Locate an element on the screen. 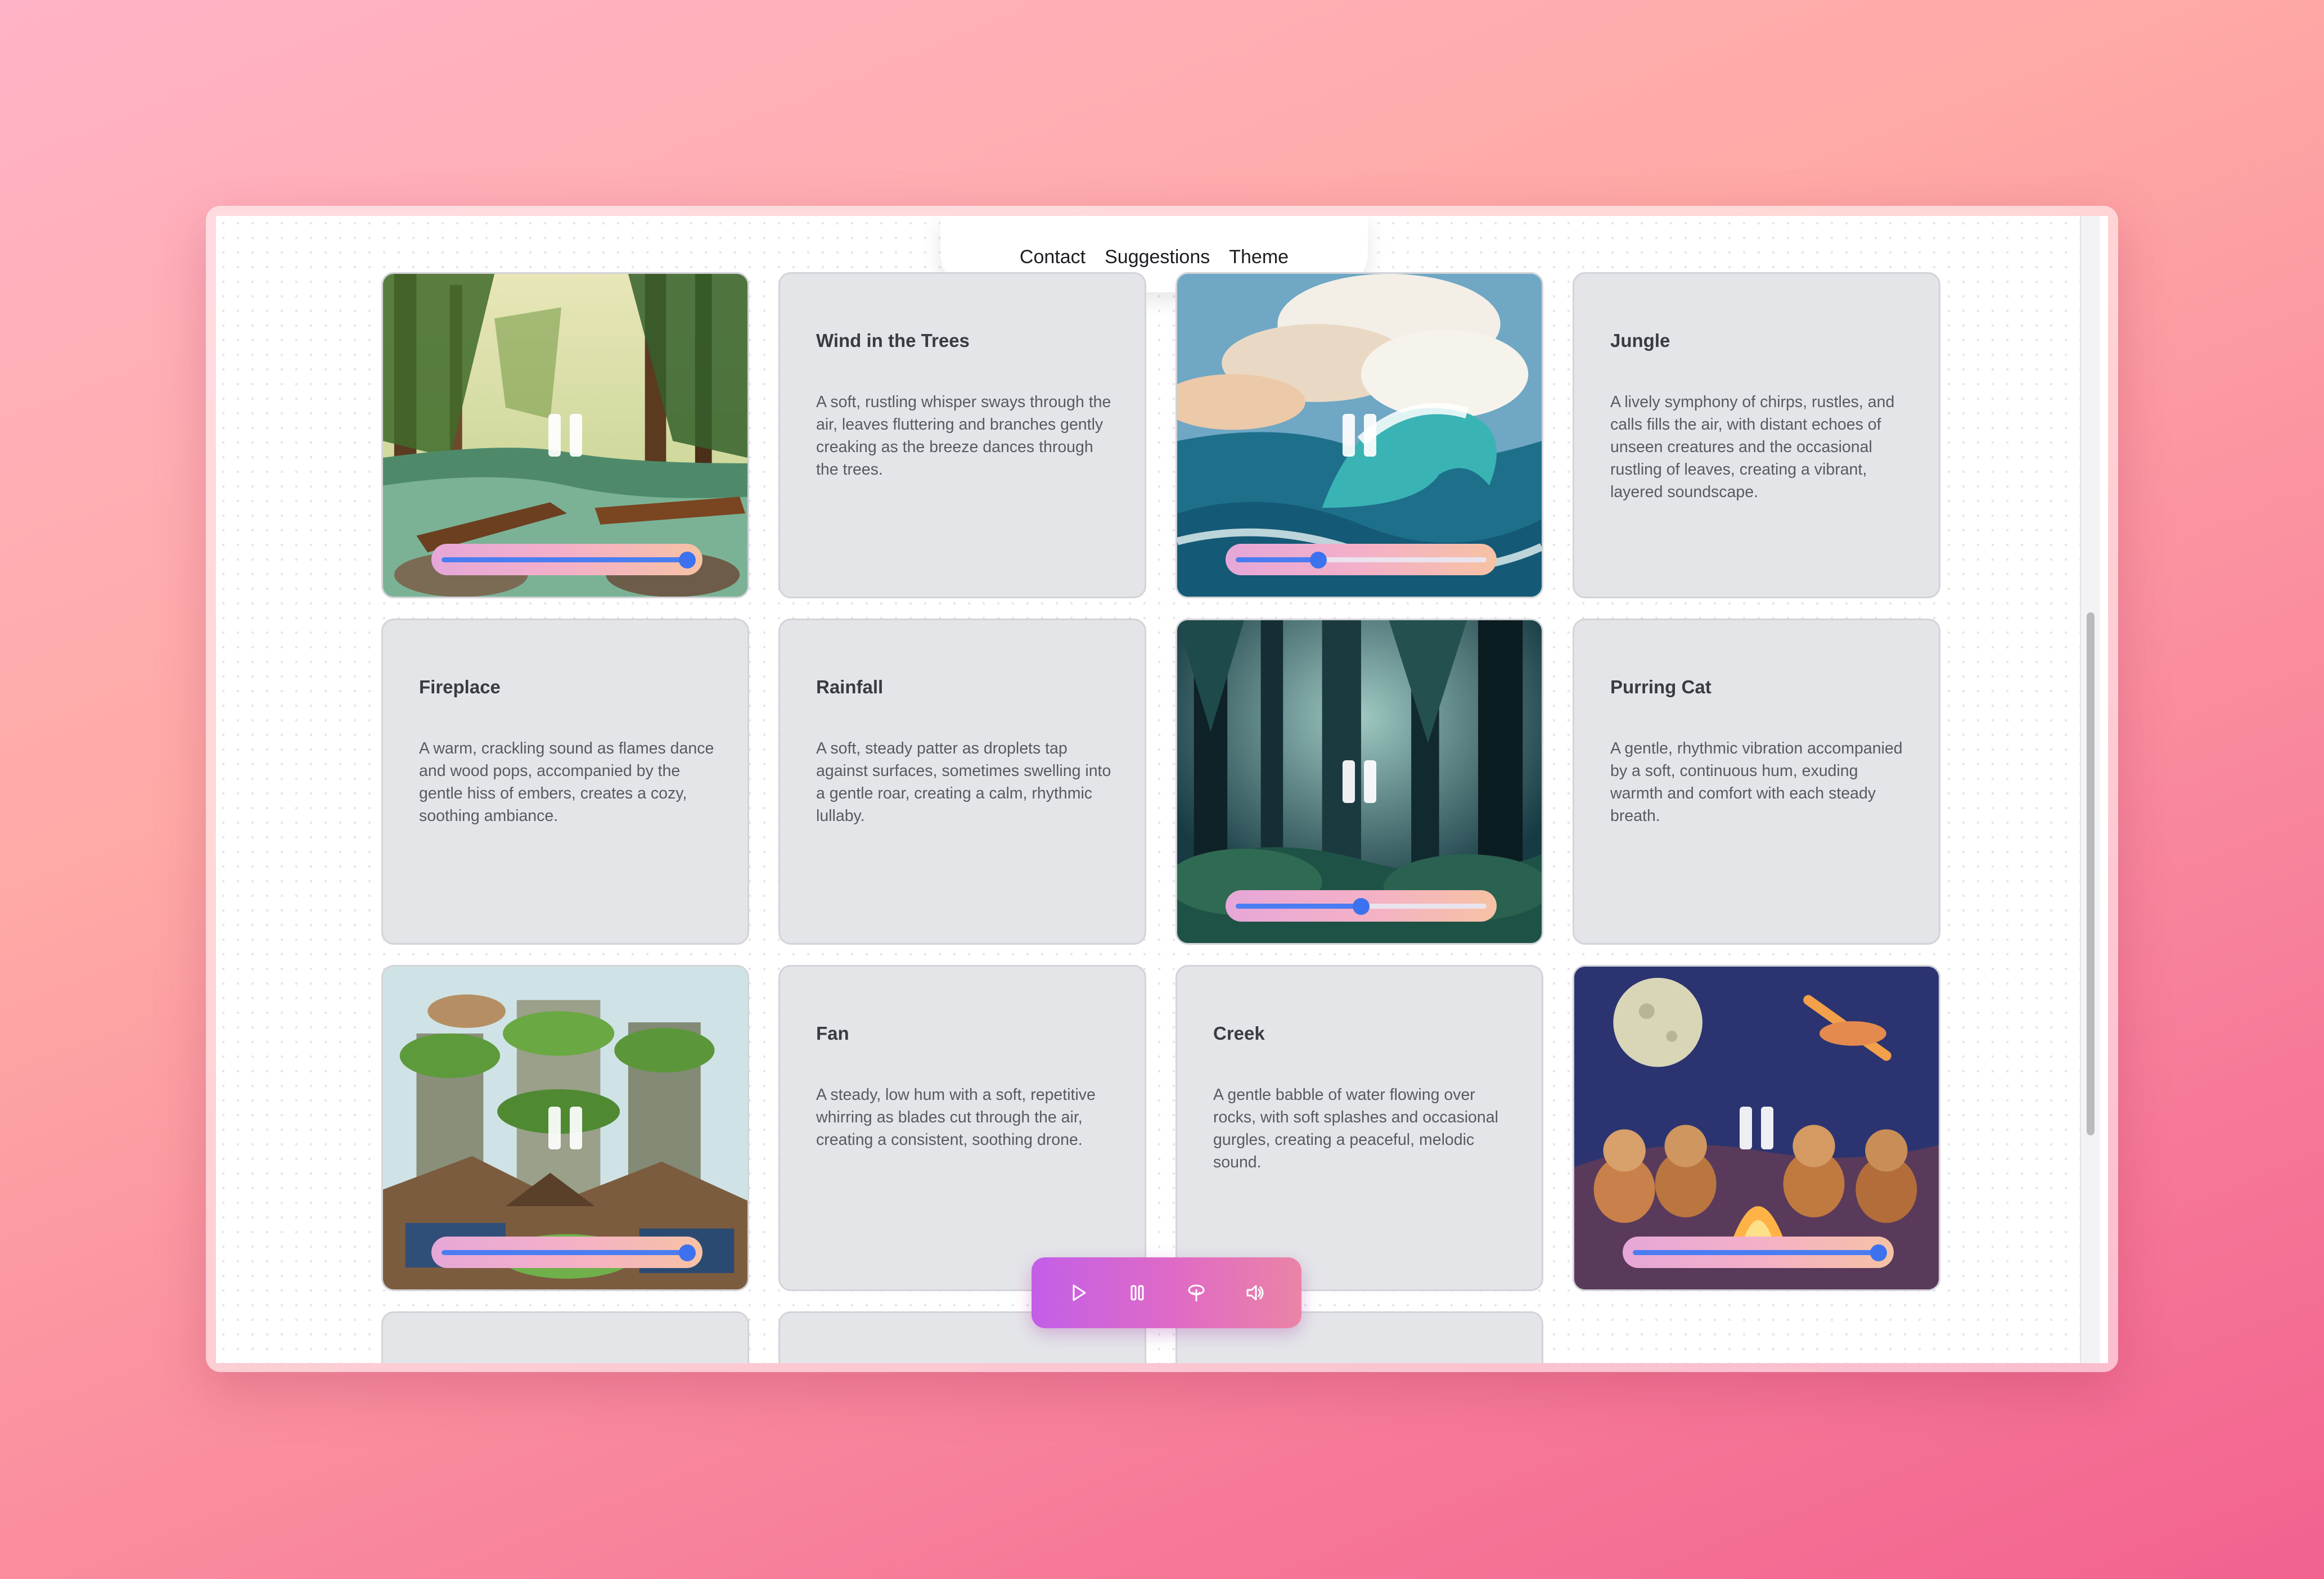 The image size is (2324, 1579). sound-card-city is located at coordinates (565, 1128).